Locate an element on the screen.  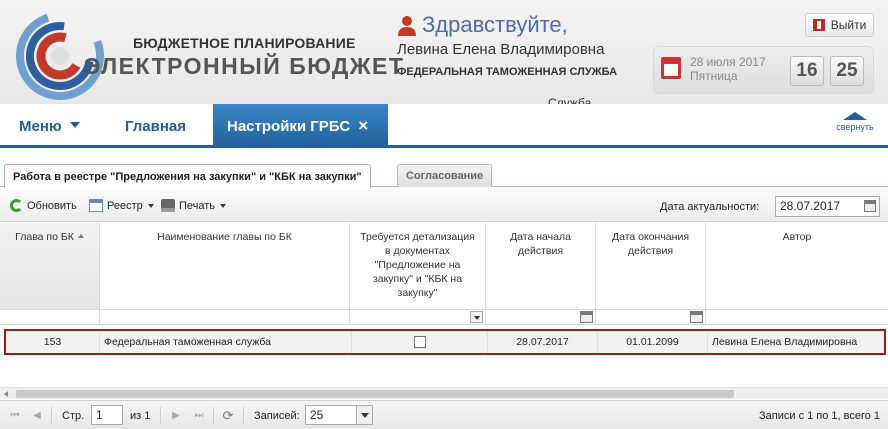
exit-label: Выйти is located at coordinates (848, 25).